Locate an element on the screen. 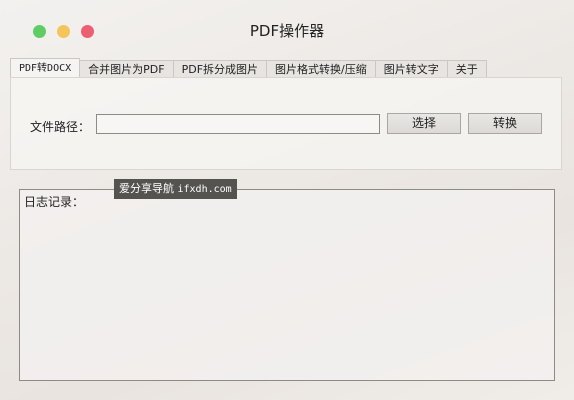 This screenshot has height=400, width=574. tab-merge-images-to-pdf: 合并图片为PDF is located at coordinates (126, 68).